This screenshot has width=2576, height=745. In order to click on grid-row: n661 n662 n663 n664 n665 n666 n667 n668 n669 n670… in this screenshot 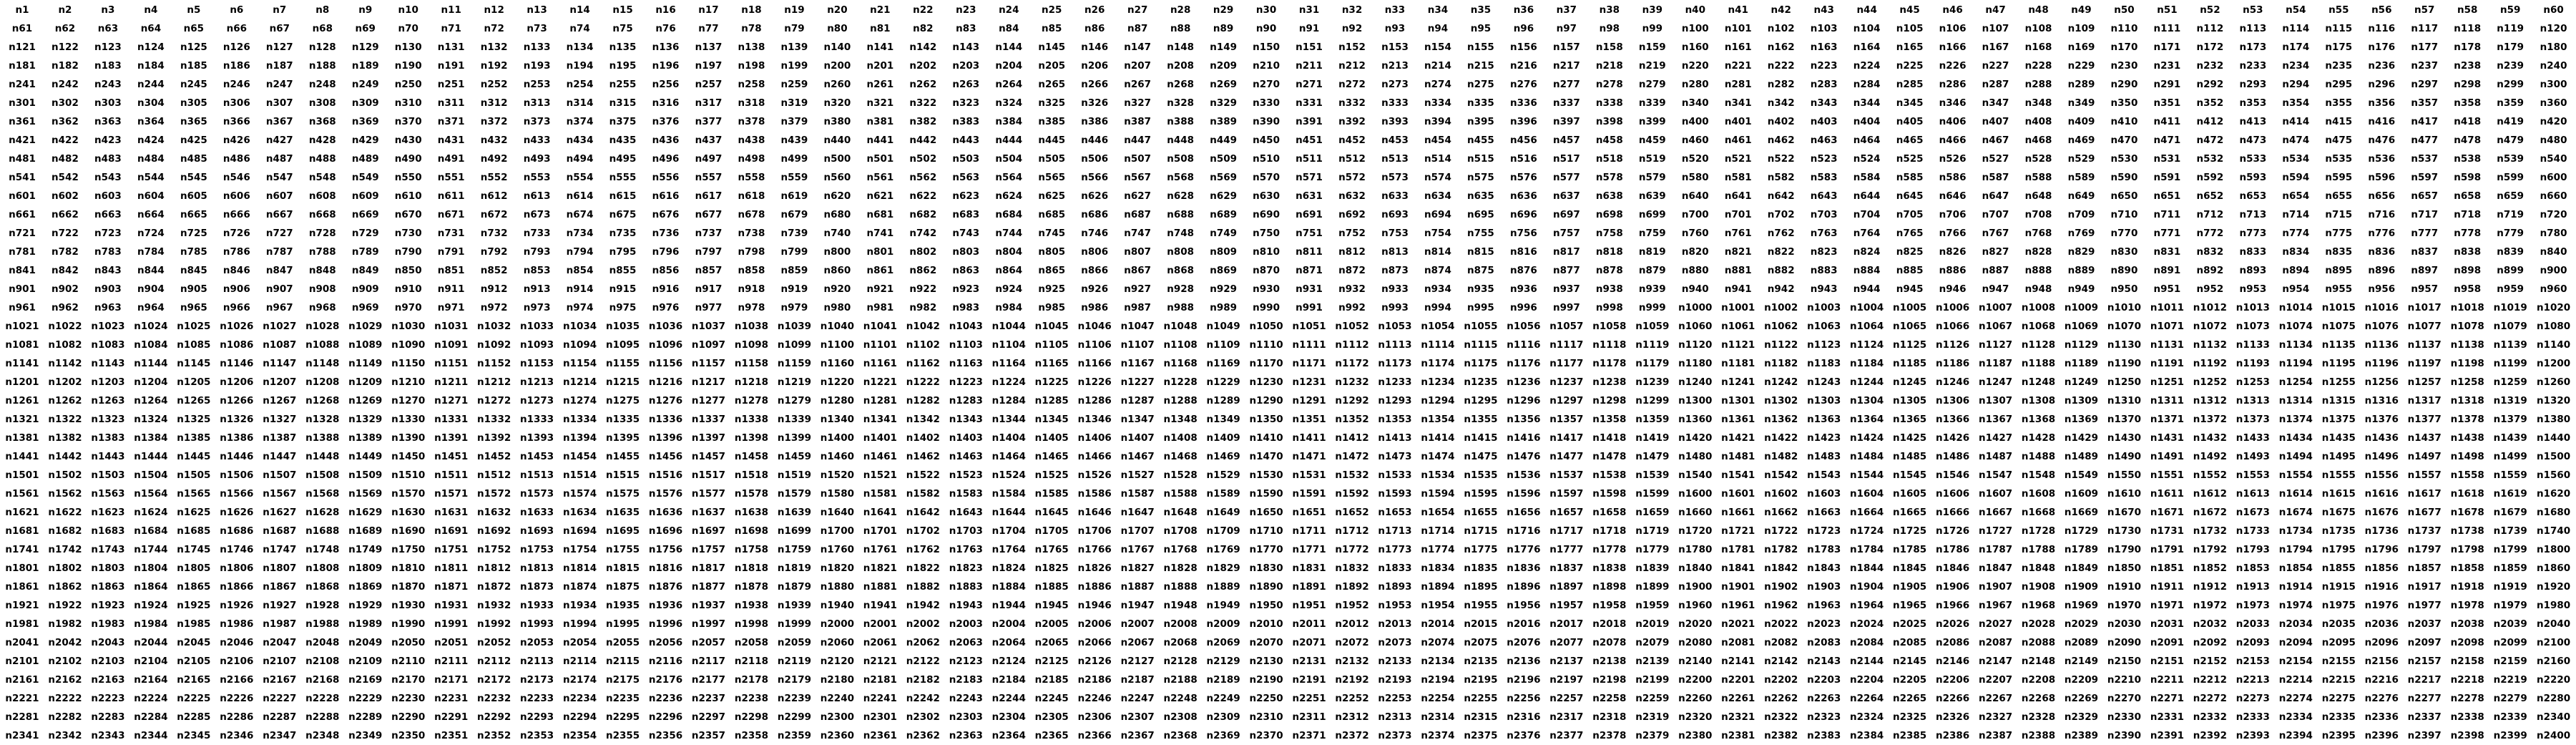, I will do `click(1288, 214)`.